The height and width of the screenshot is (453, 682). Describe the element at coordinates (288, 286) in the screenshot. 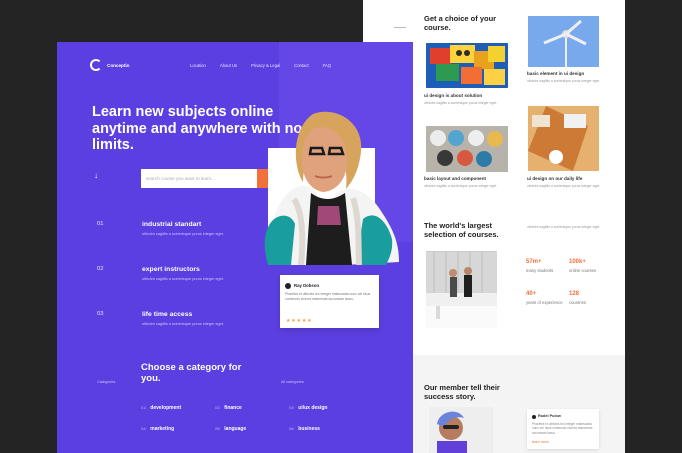

I see `avatar` at that location.